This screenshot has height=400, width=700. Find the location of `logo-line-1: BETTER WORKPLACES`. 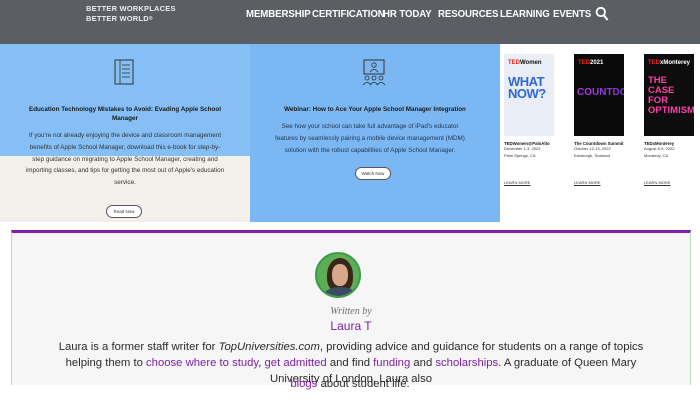

logo-line-1: BETTER WORKPLACES is located at coordinates (131, 8).